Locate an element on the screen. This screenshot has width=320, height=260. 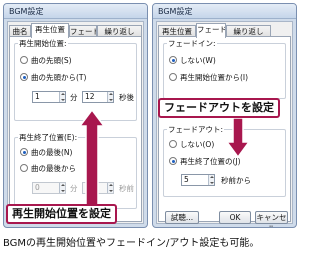
up-arrow-icon is located at coordinates (92, 157).